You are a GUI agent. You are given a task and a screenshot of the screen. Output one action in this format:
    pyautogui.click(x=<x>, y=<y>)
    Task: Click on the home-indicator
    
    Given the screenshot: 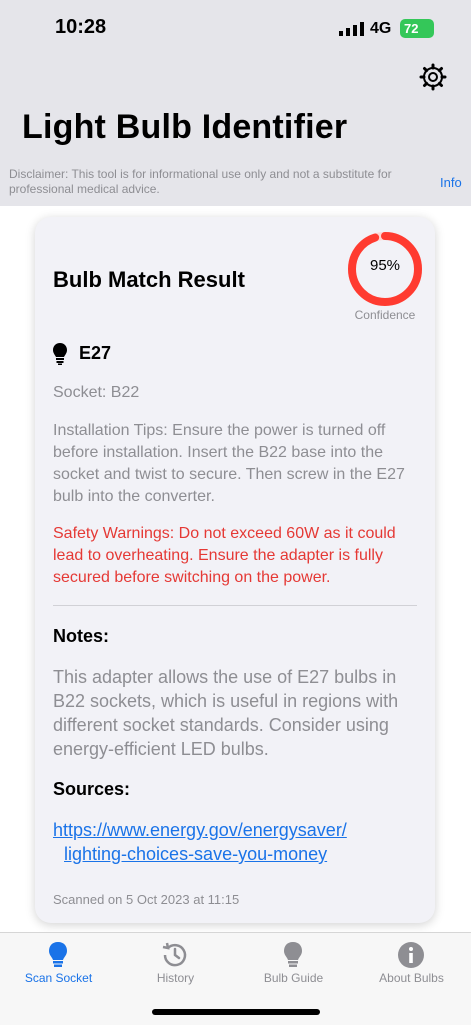 What is the action you would take?
    pyautogui.click(x=236, y=1012)
    